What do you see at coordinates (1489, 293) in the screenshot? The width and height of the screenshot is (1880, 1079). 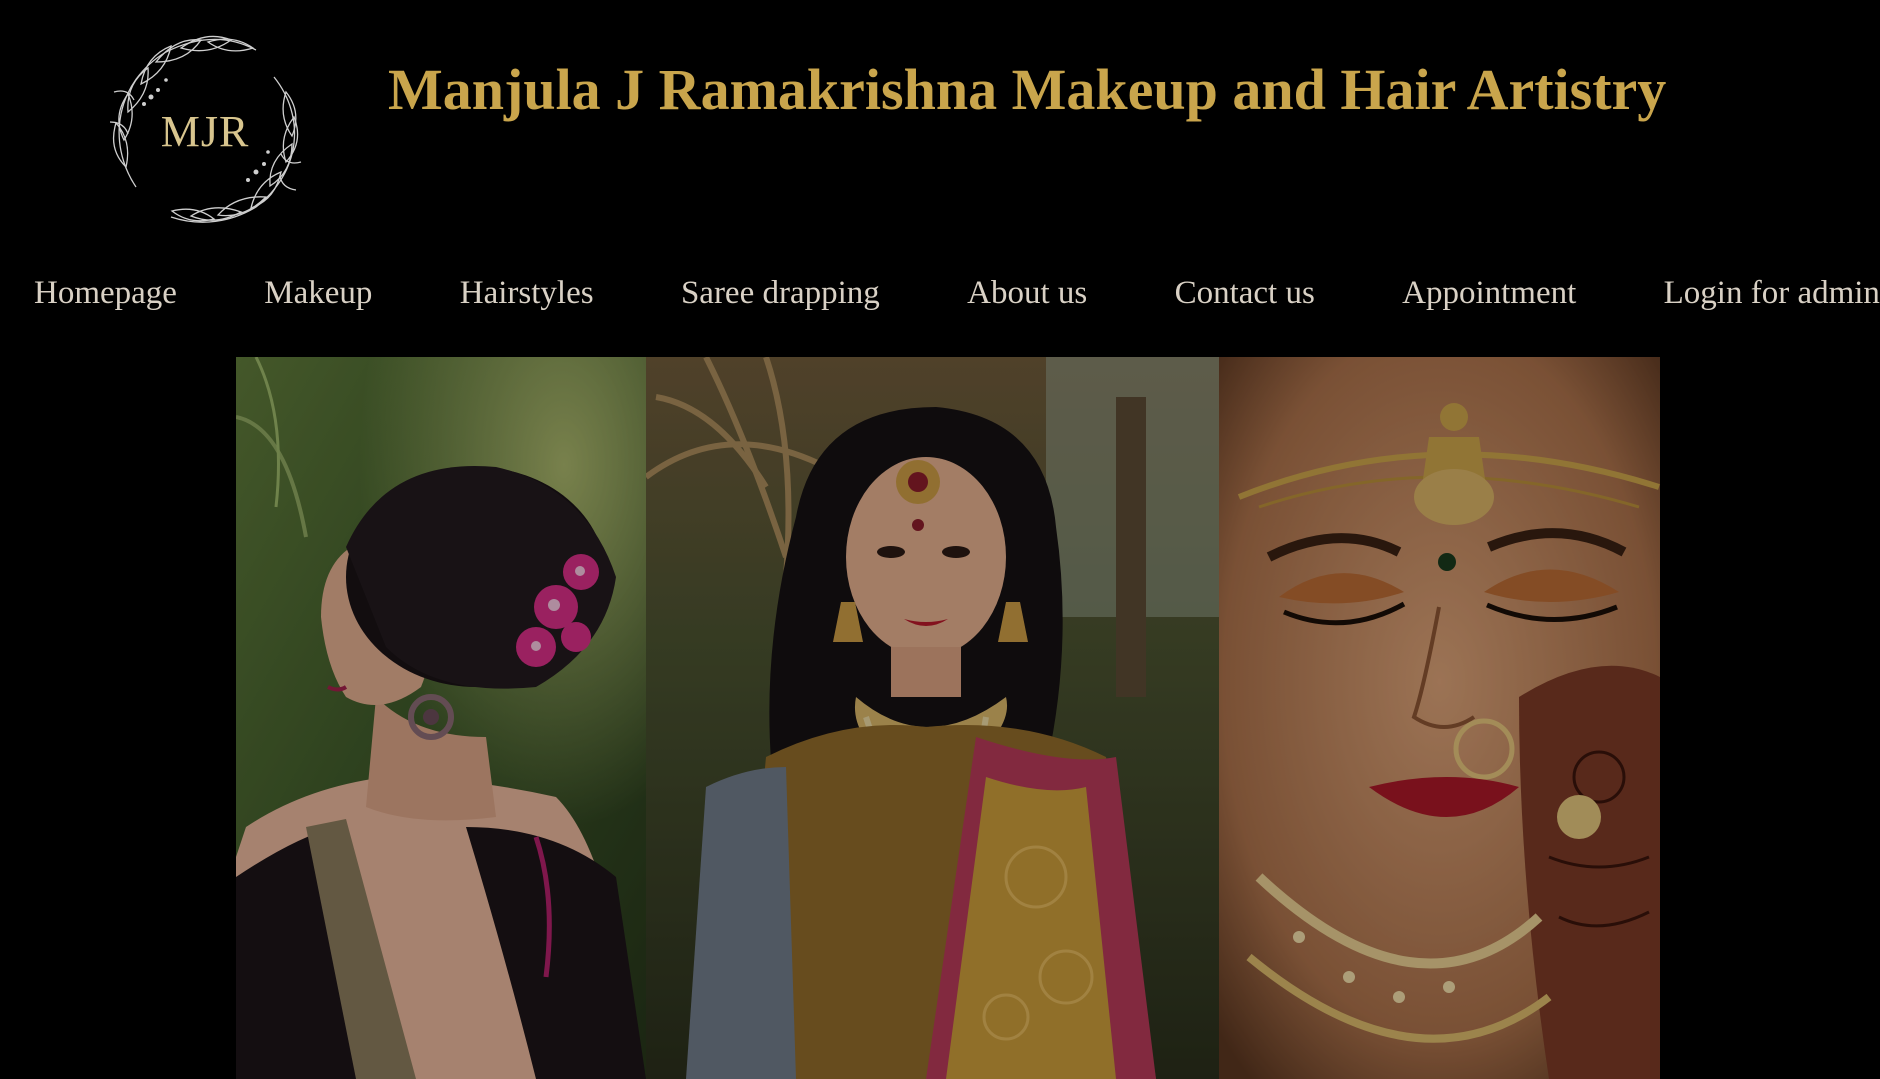 I see `nav-item-appointment: Appointment` at bounding box center [1489, 293].